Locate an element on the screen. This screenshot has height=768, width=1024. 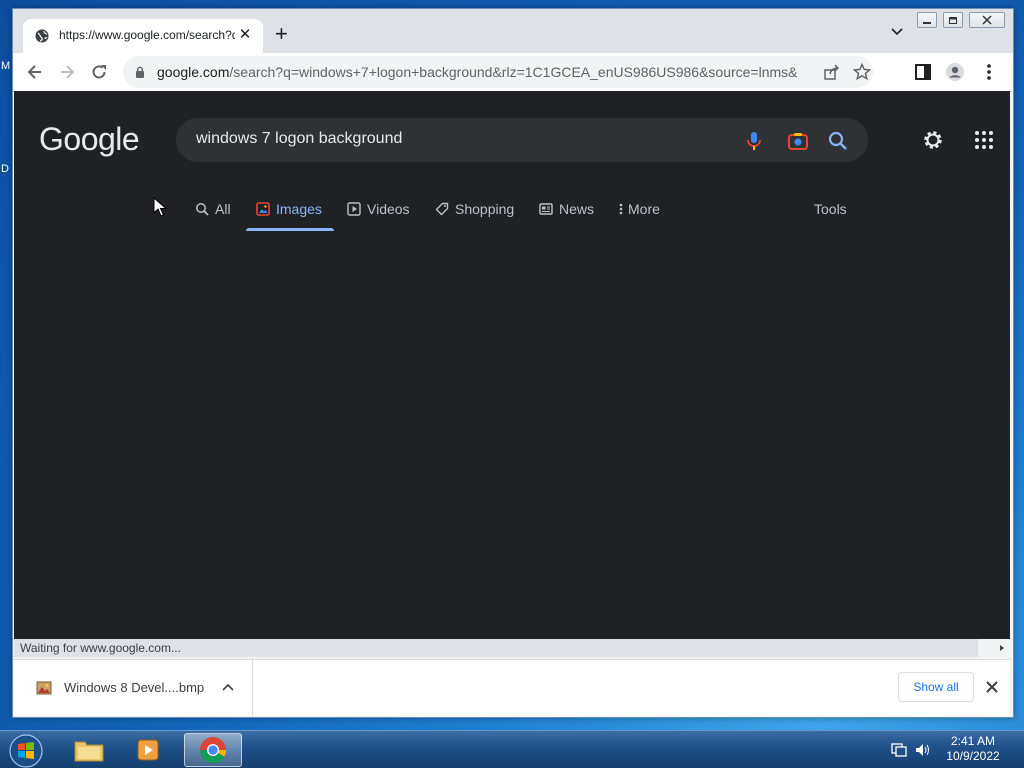
tab-videos-label: Videos is located at coordinates (388, 209).